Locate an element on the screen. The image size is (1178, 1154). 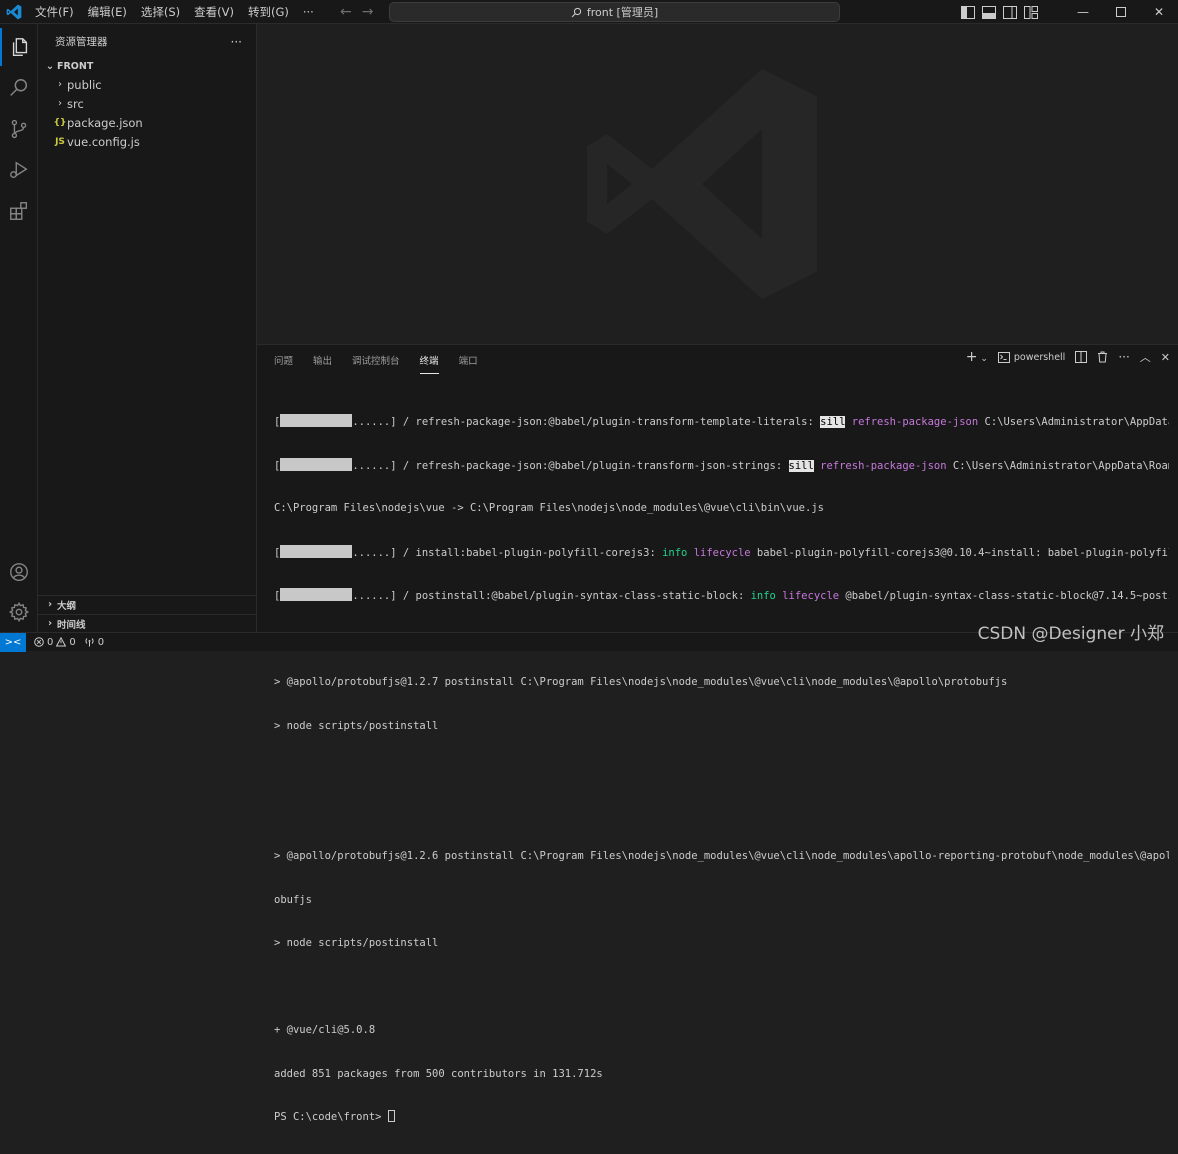
menu-bar: 文件(F) 编辑(E) 选择(S) 查看(V) 转到(G) ··· is located at coordinates (174, 12).